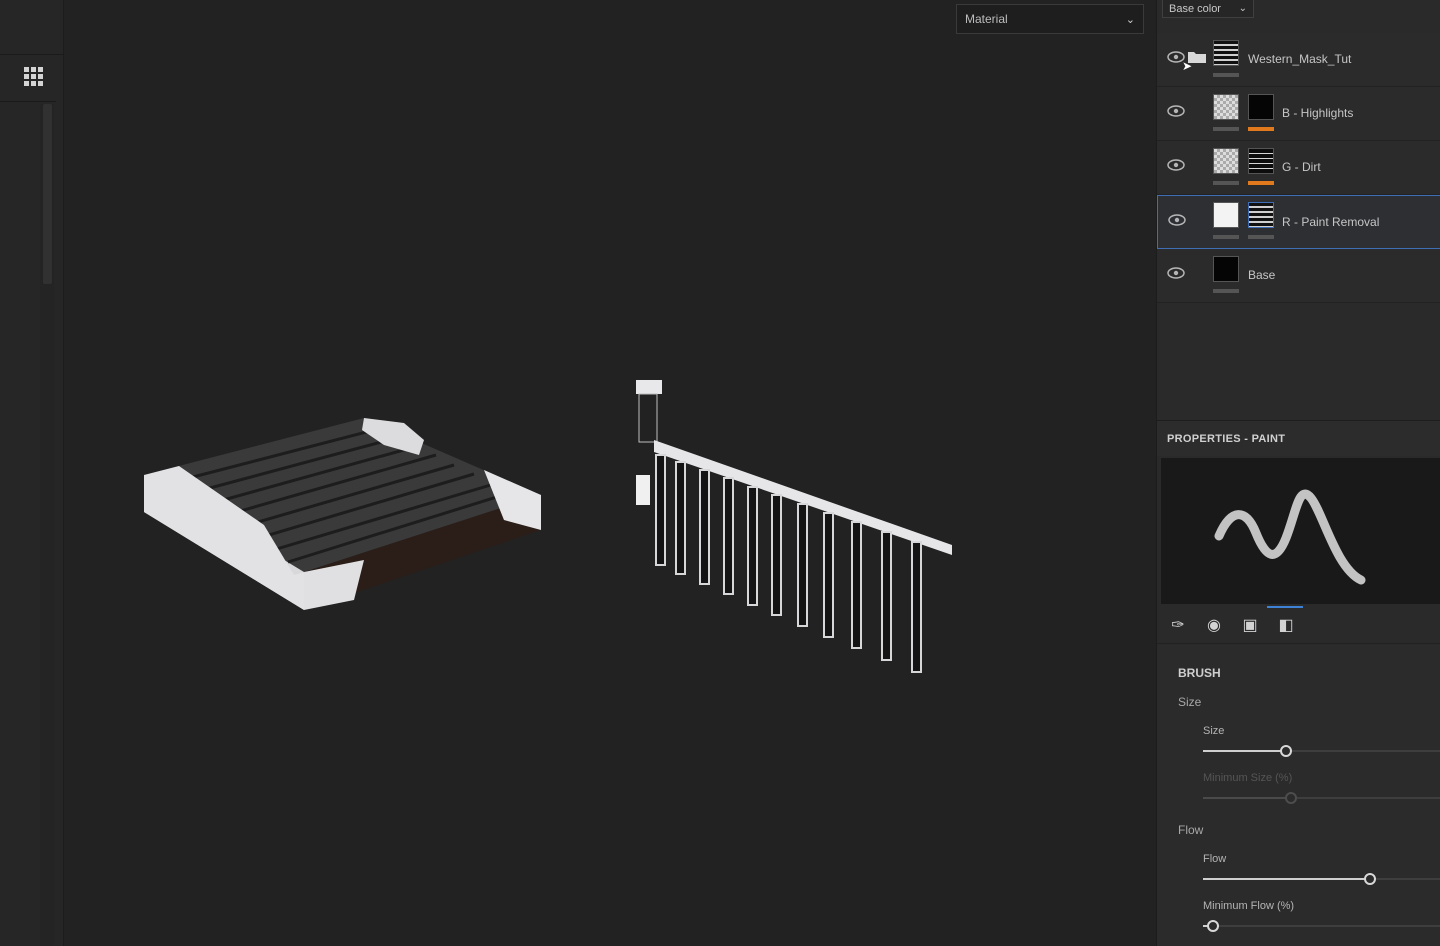 This screenshot has height=946, width=1440. I want to click on flow-label: Flow, so click(1215, 859).